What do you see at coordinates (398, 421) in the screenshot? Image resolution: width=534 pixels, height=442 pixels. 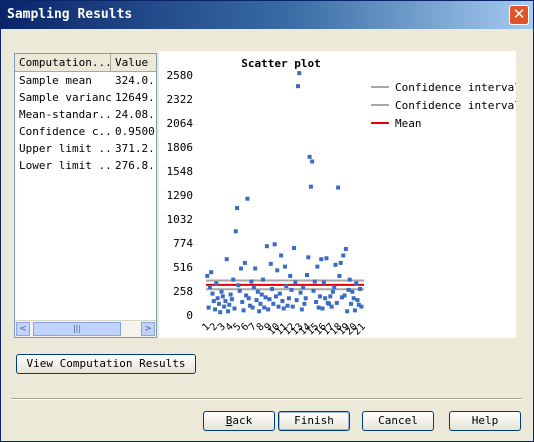 I see `cancel-button: Cancel` at bounding box center [398, 421].